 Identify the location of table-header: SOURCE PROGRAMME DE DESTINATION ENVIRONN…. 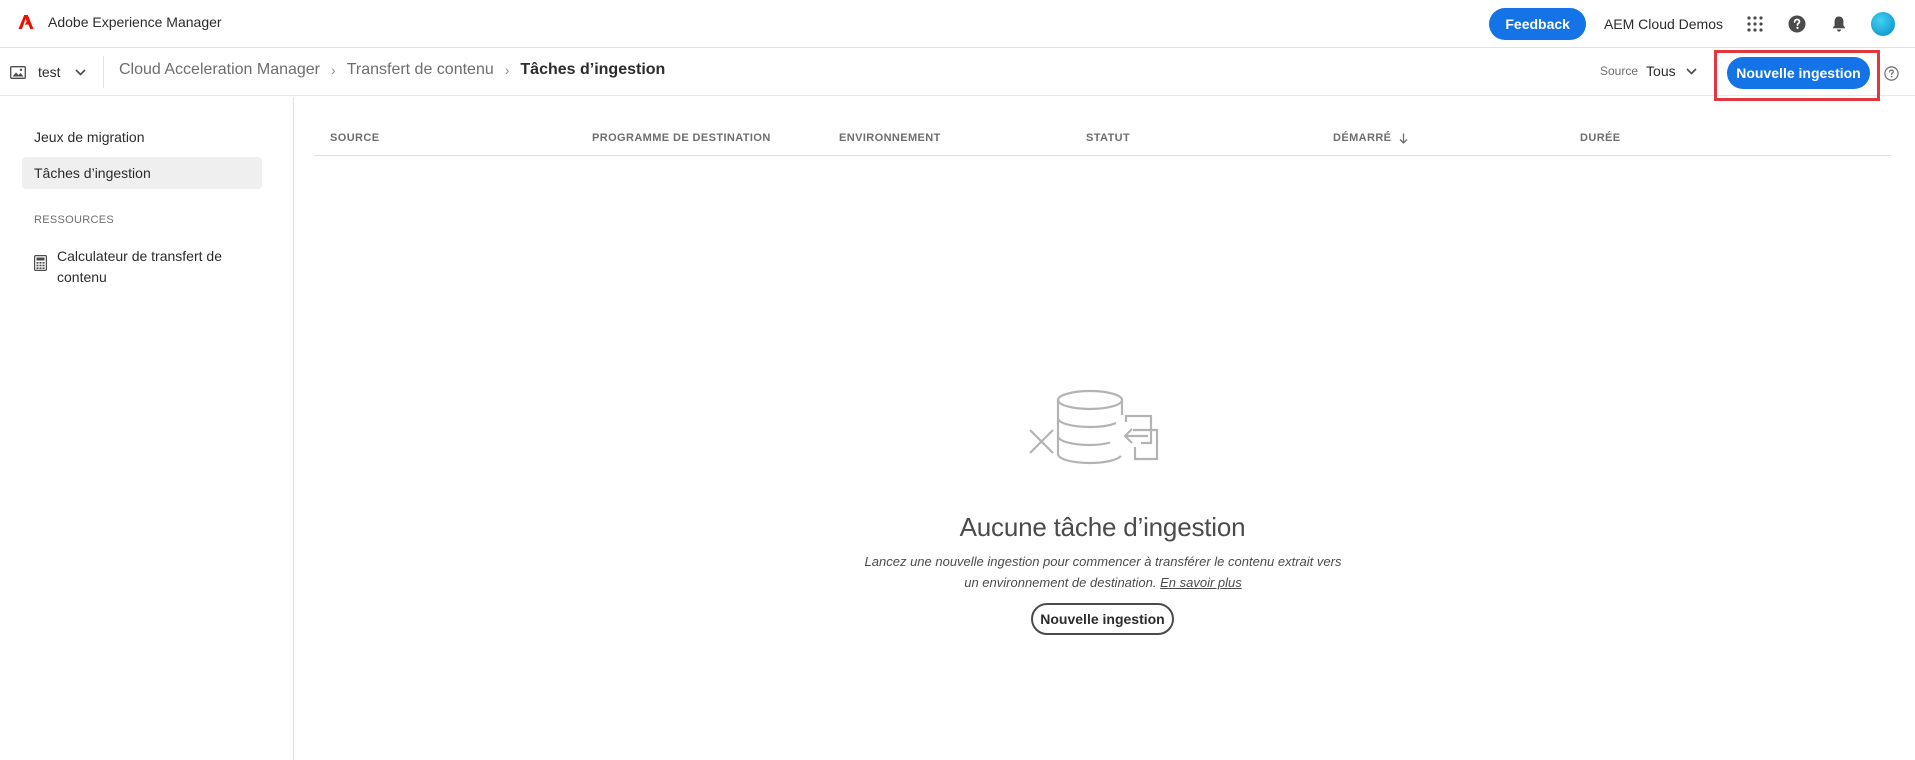
(1102, 140).